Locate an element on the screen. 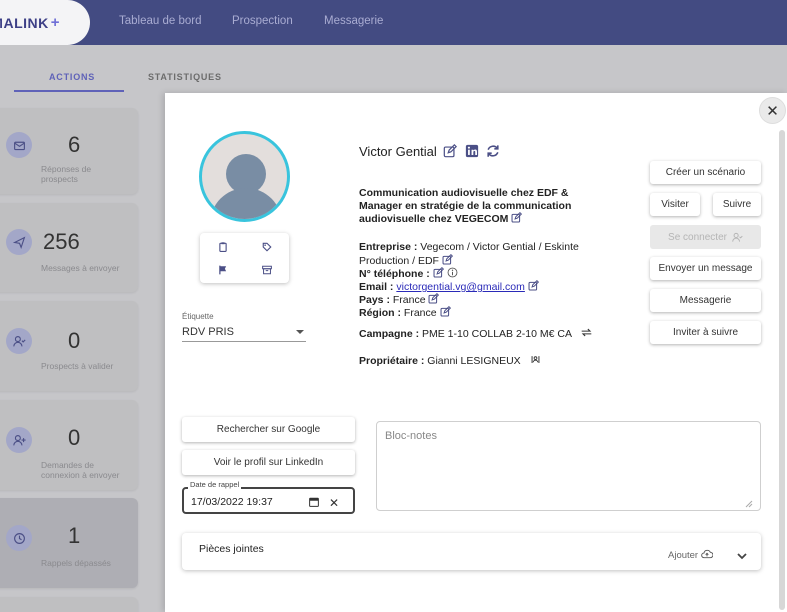 This screenshot has width=787, height=612. clipboard-icon is located at coordinates (223, 247).